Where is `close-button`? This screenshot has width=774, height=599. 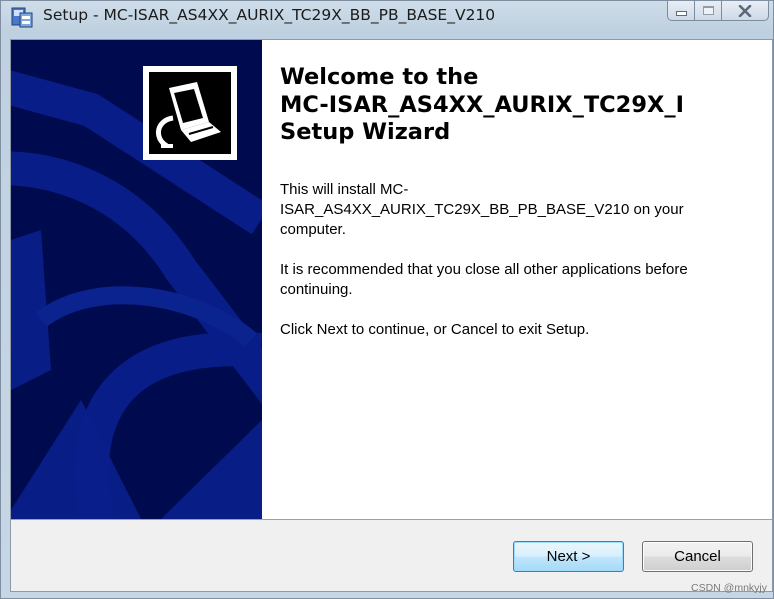
close-button is located at coordinates (745, 11).